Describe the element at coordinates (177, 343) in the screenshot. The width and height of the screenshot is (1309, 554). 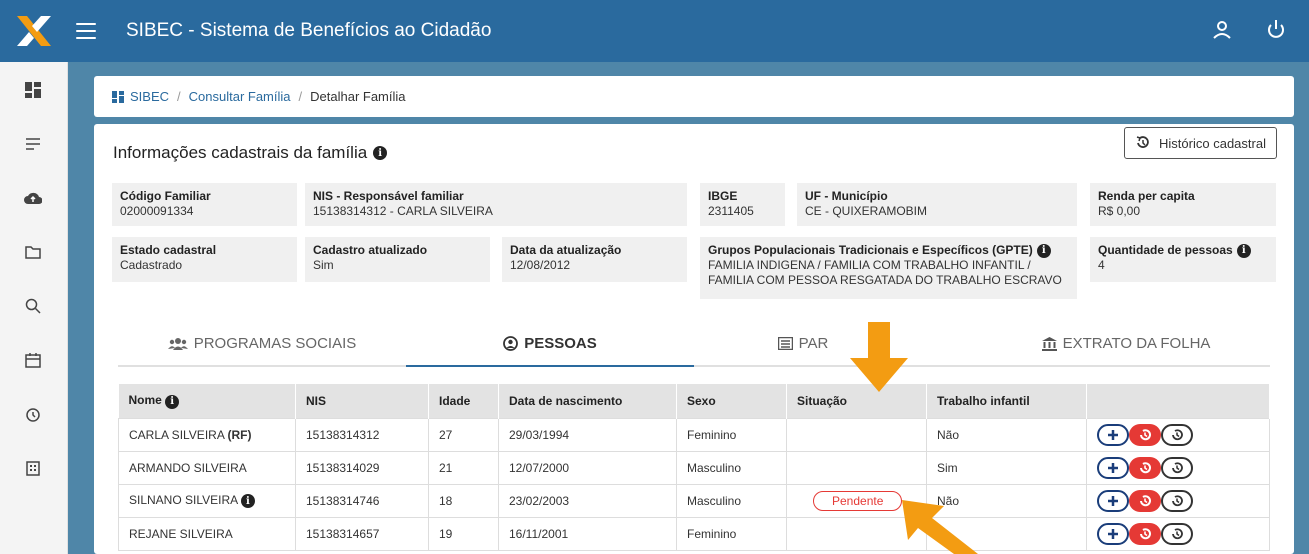
I see `users-icon` at that location.